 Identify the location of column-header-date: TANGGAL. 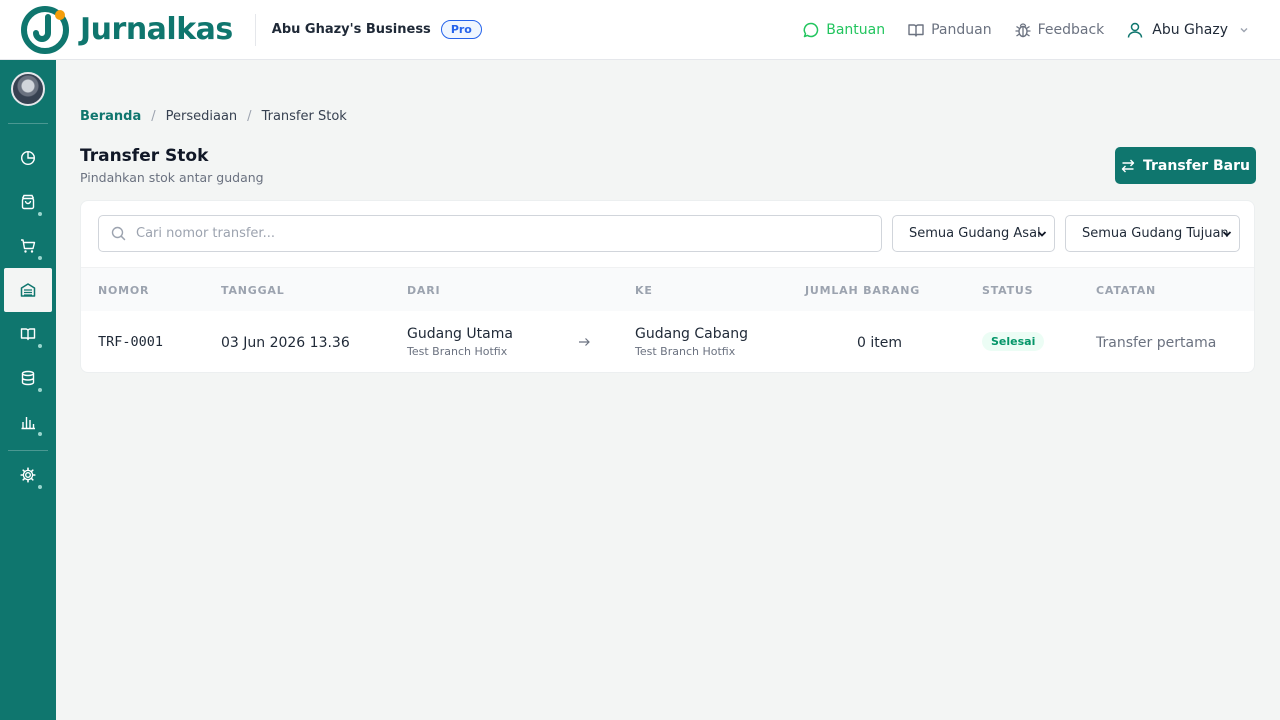
(253, 290).